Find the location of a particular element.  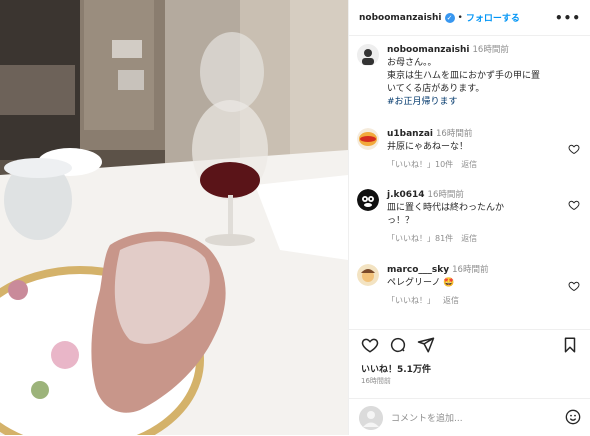

bookmark-save-icon is located at coordinates (570, 345).